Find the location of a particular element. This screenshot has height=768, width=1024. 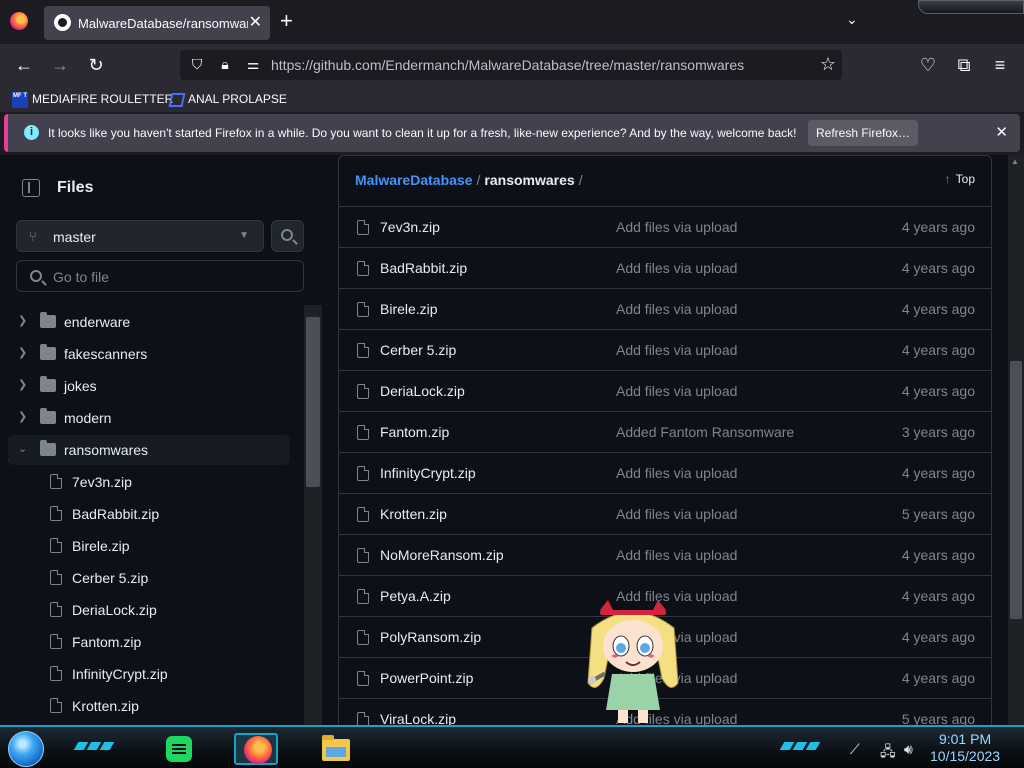

lock-icon: 🔒︎ is located at coordinates (225, 64).